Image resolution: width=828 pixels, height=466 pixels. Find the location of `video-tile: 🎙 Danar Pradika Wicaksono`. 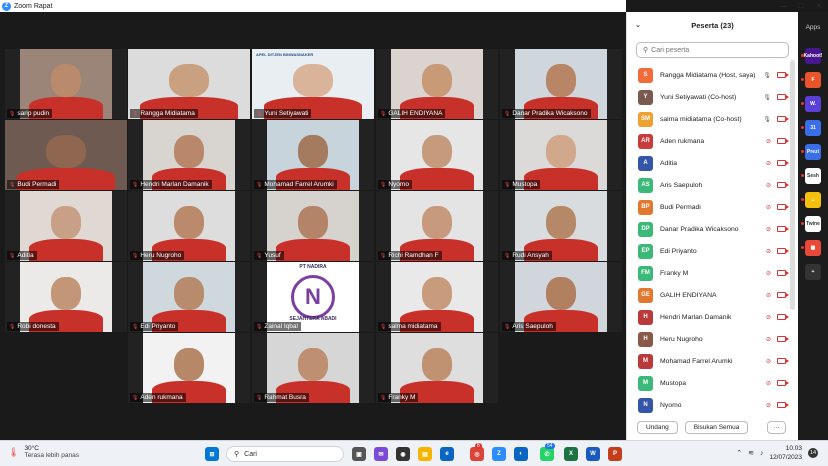

video-tile: 🎙 Danar Pradika Wicaksono is located at coordinates (561, 84).